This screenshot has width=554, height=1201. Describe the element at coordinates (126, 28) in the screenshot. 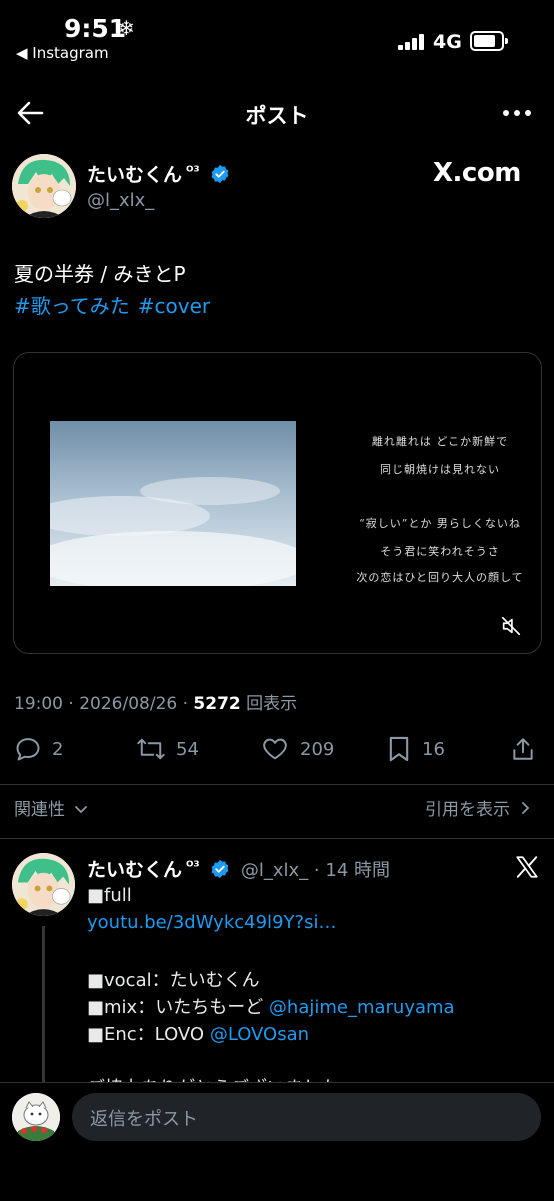

I see `snowflake-icon: ❄` at that location.